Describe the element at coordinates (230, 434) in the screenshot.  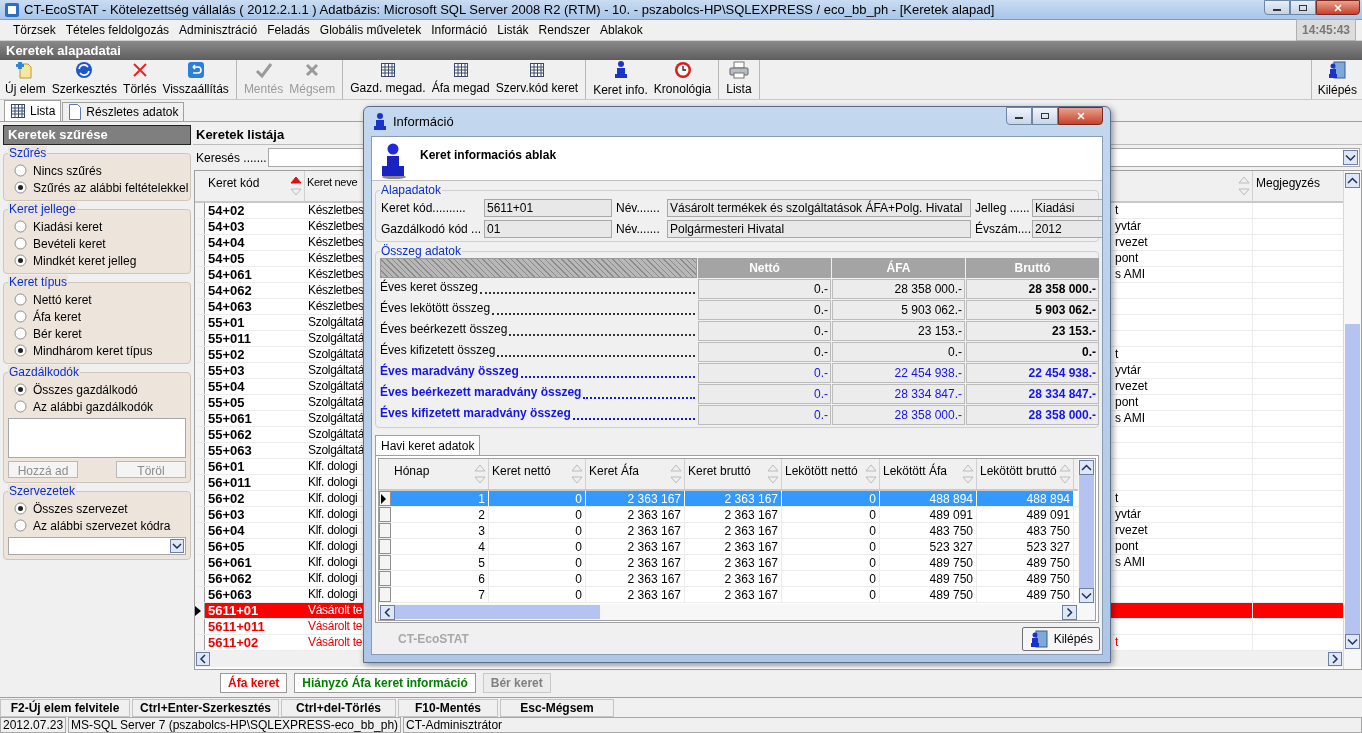
I see `table-cell-text: 55+062` at that location.